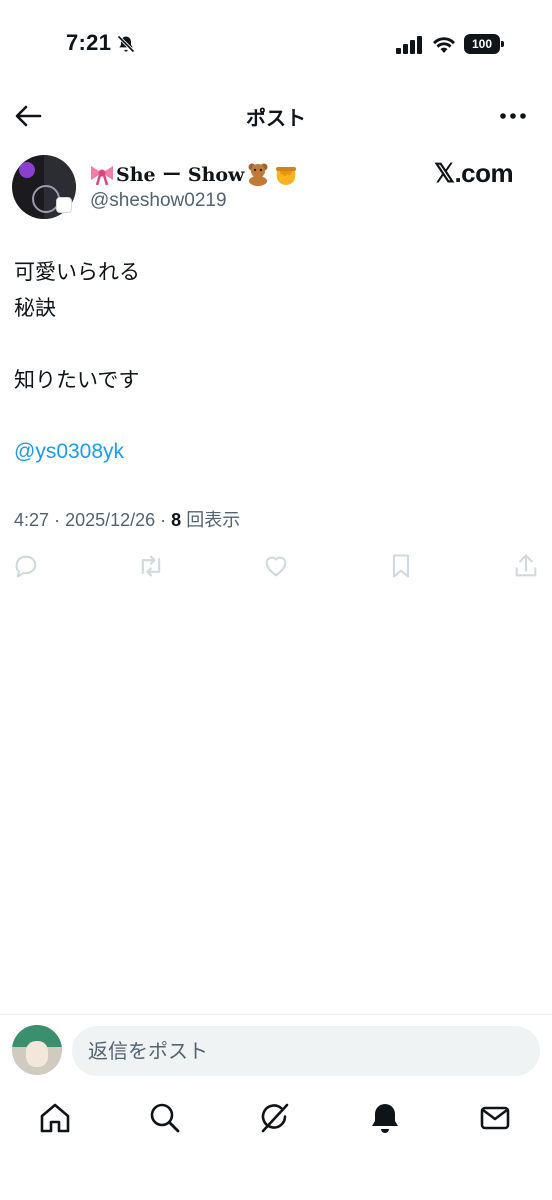 The image size is (552, 1200). Describe the element at coordinates (258, 174) in the screenshot. I see `teddy-bear-emoji` at that location.